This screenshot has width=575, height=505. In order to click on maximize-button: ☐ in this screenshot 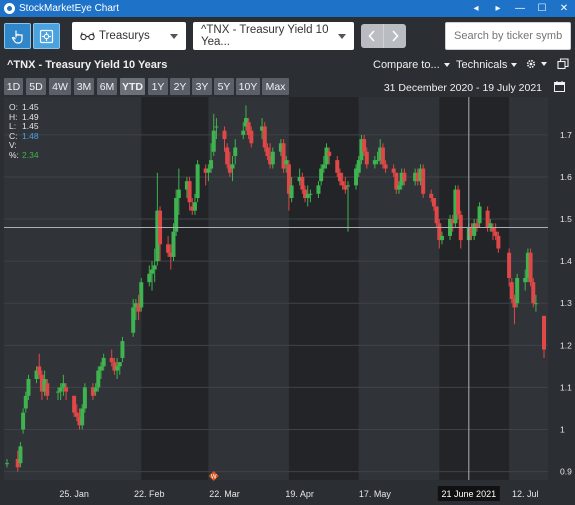, I will do `click(542, 8)`.